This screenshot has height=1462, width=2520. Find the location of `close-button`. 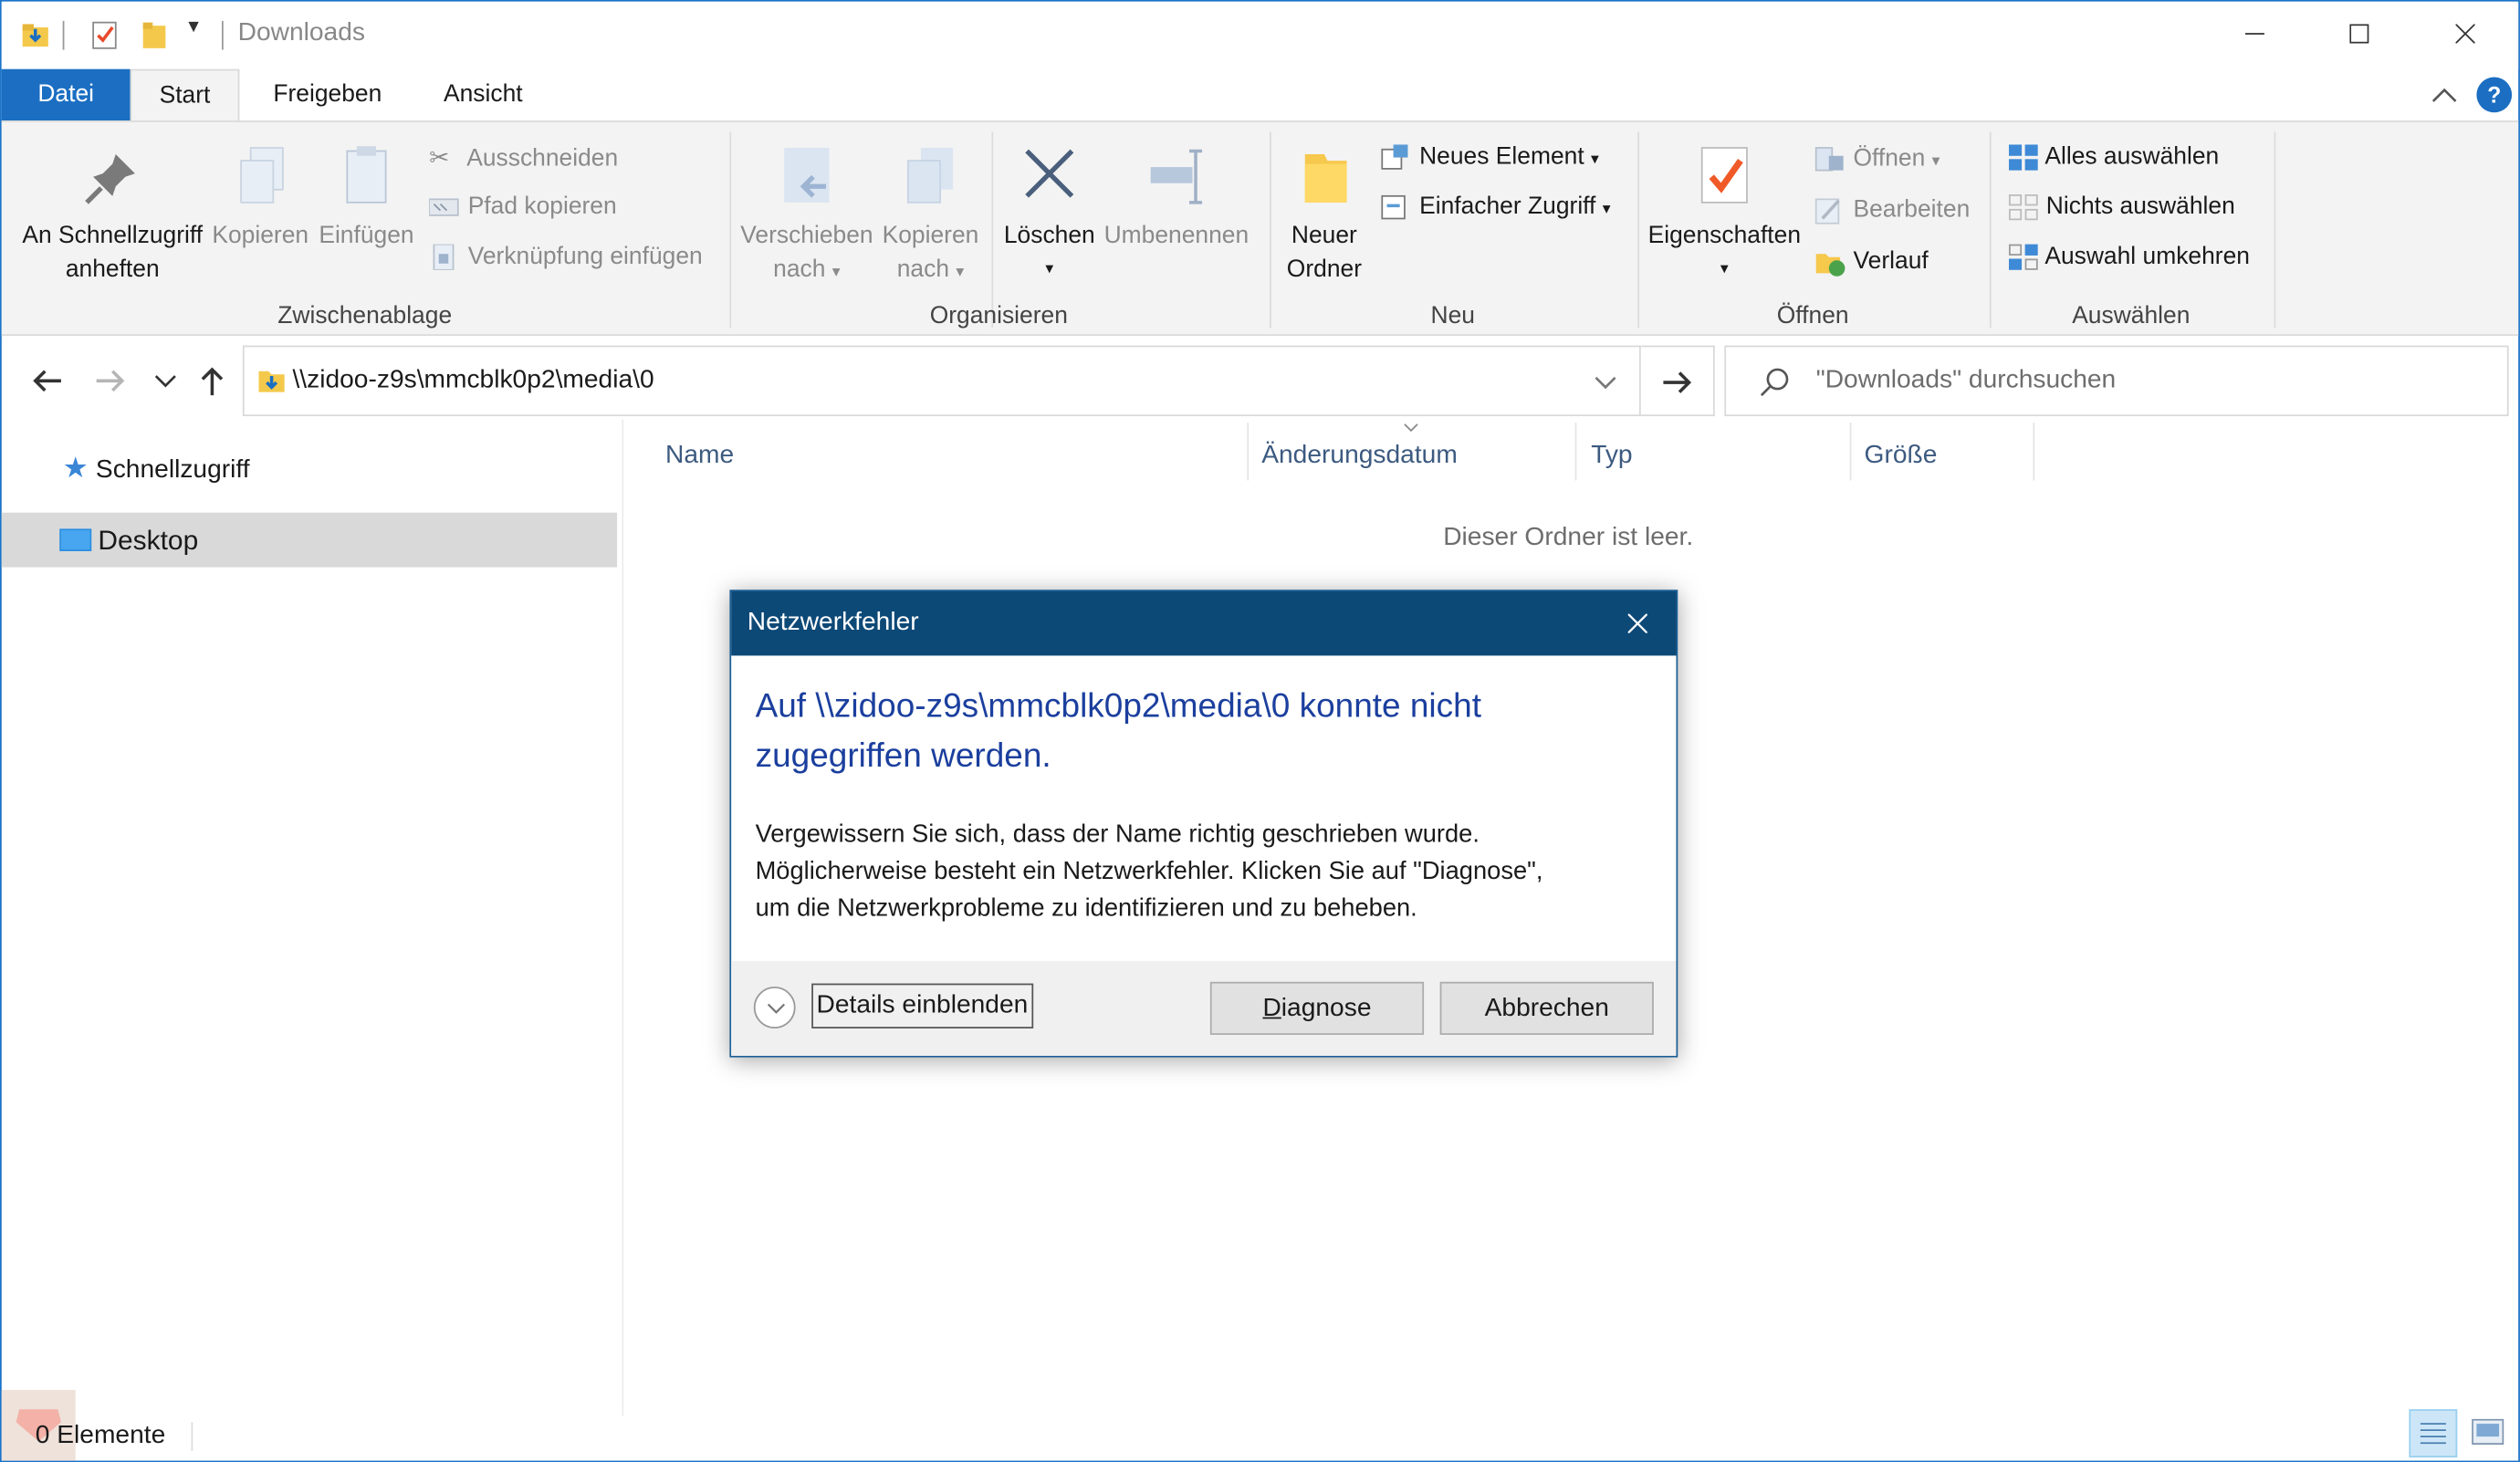

close-button is located at coordinates (2466, 34).